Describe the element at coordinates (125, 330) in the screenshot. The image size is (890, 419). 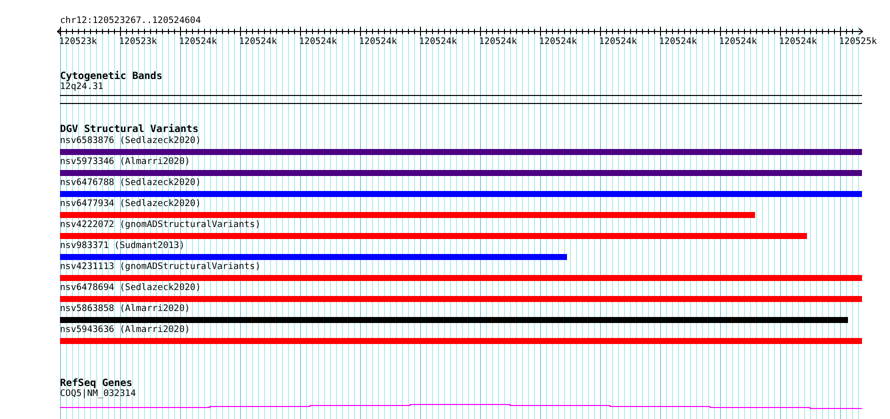
I see `feature-label: nsv5943636 (Almarri2020)` at that location.